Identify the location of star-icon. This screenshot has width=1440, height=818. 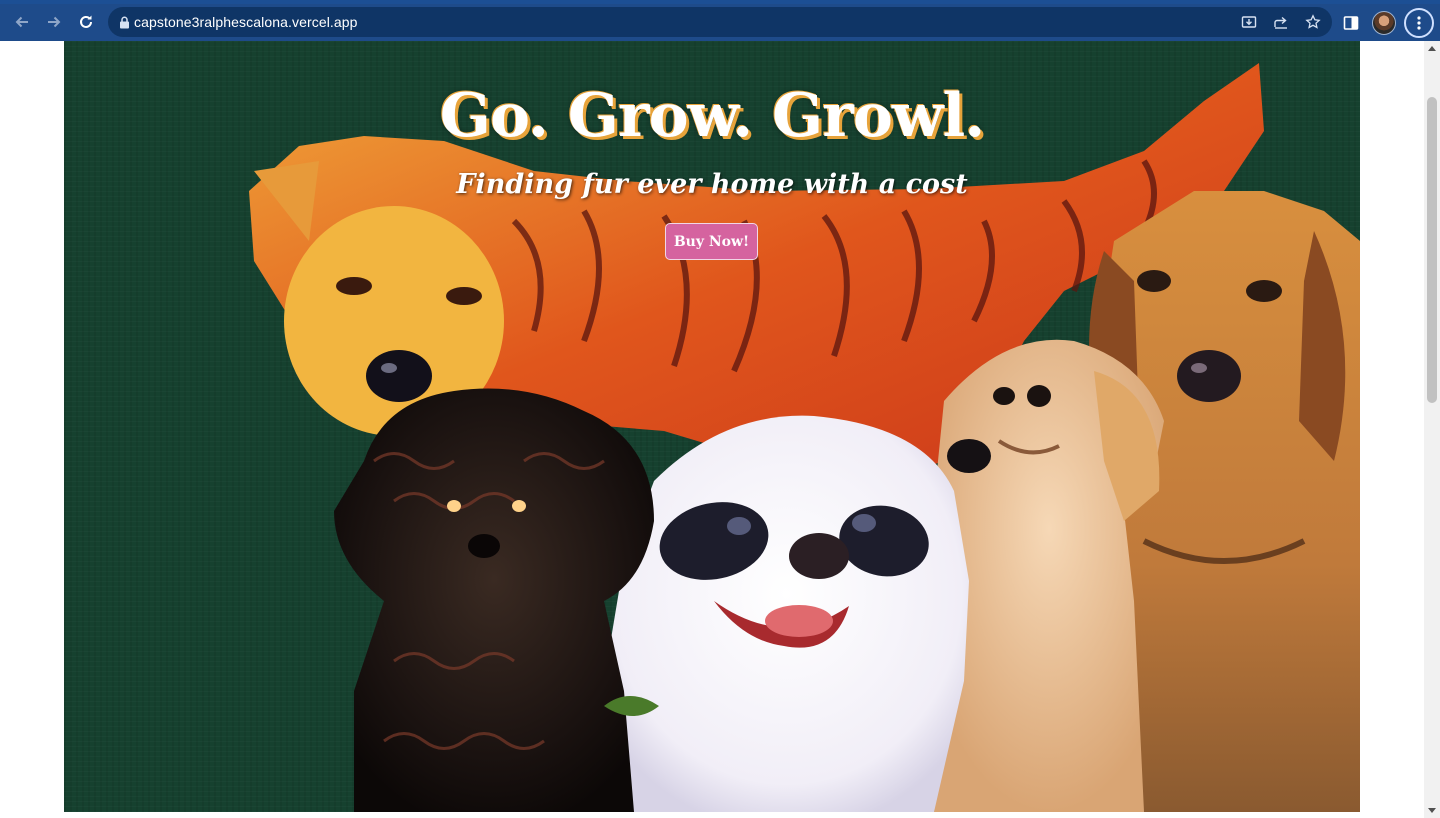
(1313, 22).